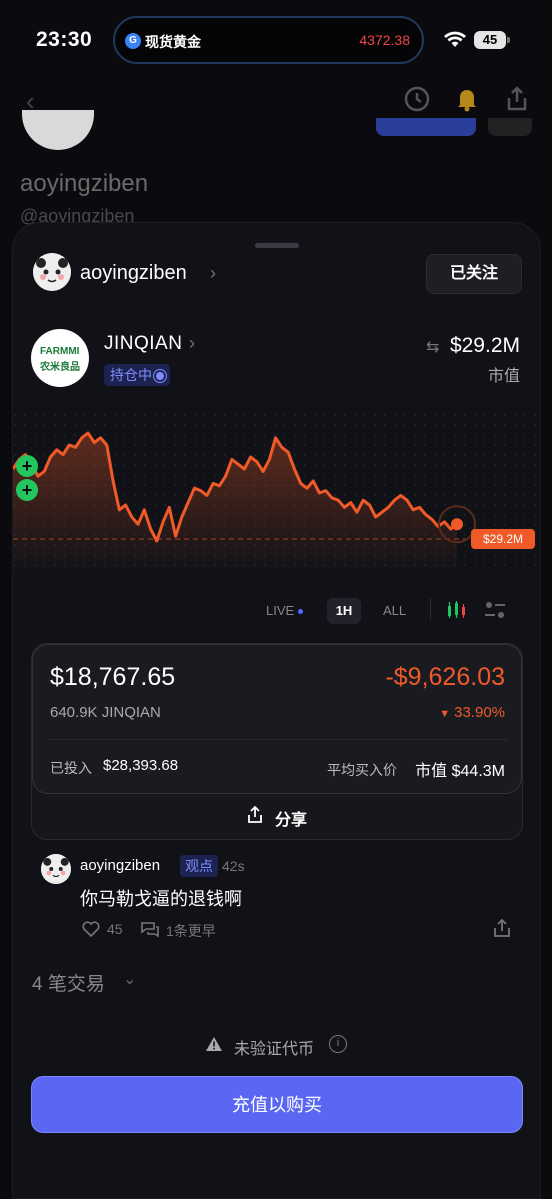  I want to click on live-dot-icon, so click(301, 612).